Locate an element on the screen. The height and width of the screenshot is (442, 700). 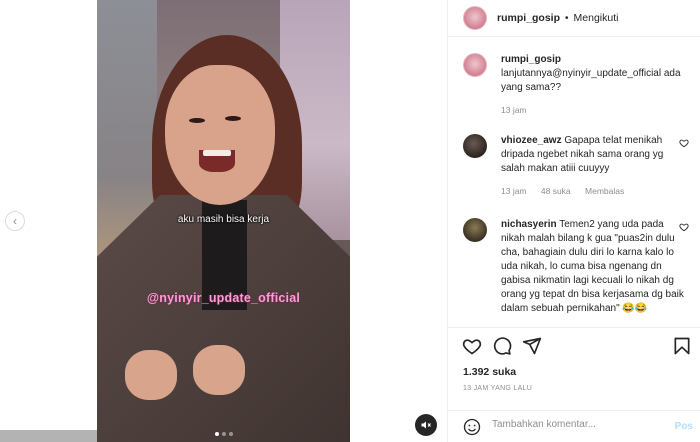
comment-meta: 13 jam 48 suka Membalas is located at coordinates (594, 191).